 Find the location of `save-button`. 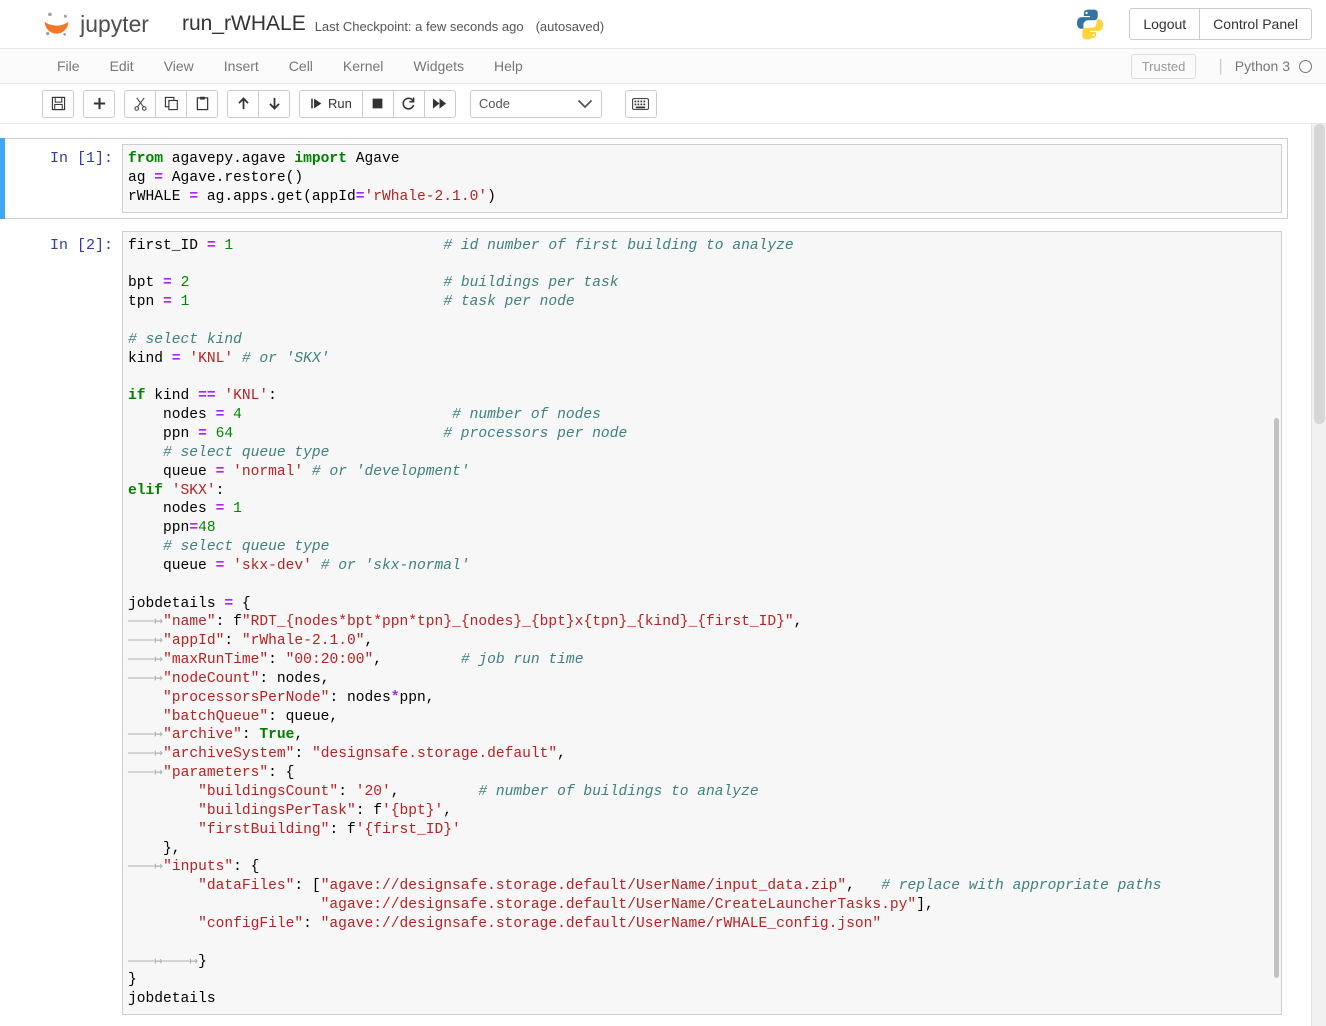

save-button is located at coordinates (58, 103).